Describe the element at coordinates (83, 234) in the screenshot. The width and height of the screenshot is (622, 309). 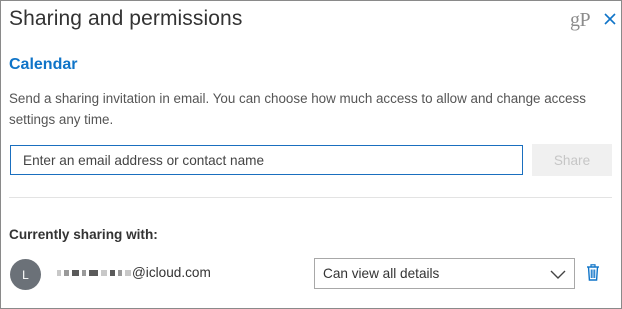
I see `currently-sharing-heading: Currently sharing with:` at that location.